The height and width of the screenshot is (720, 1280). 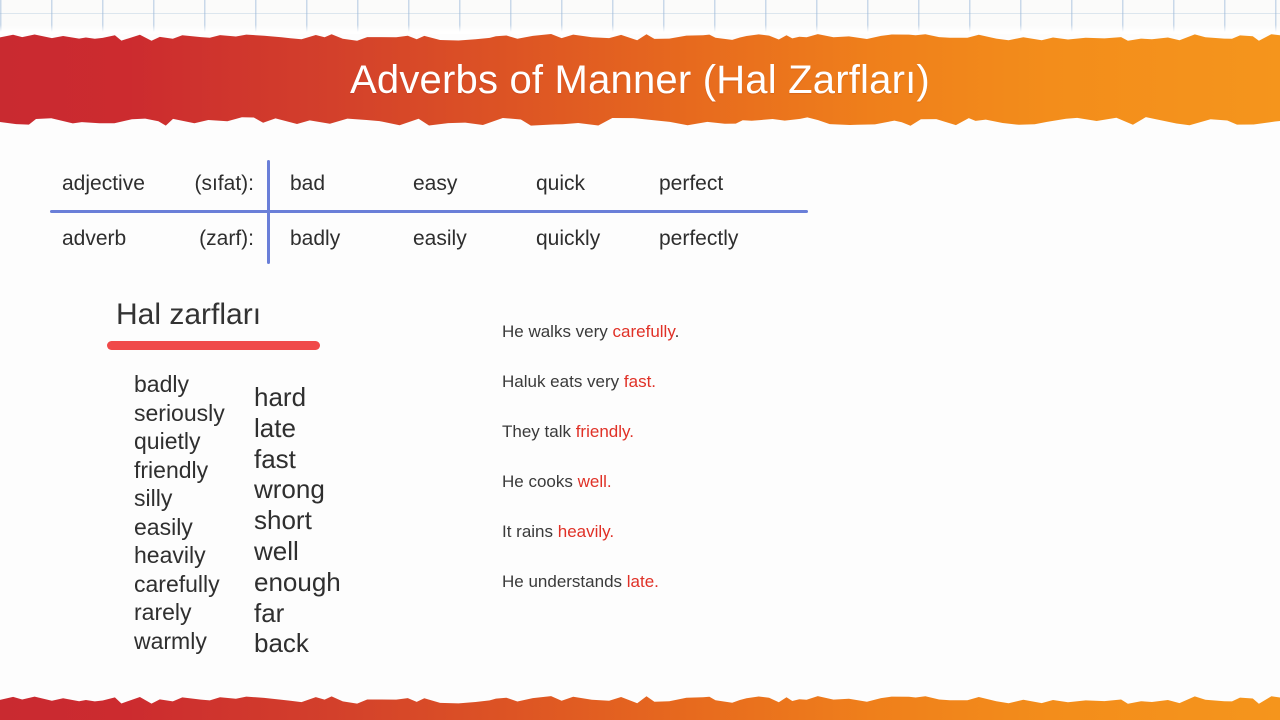 I want to click on row-words-adverb: badly easily quickly perfectly, so click(x=536, y=239).